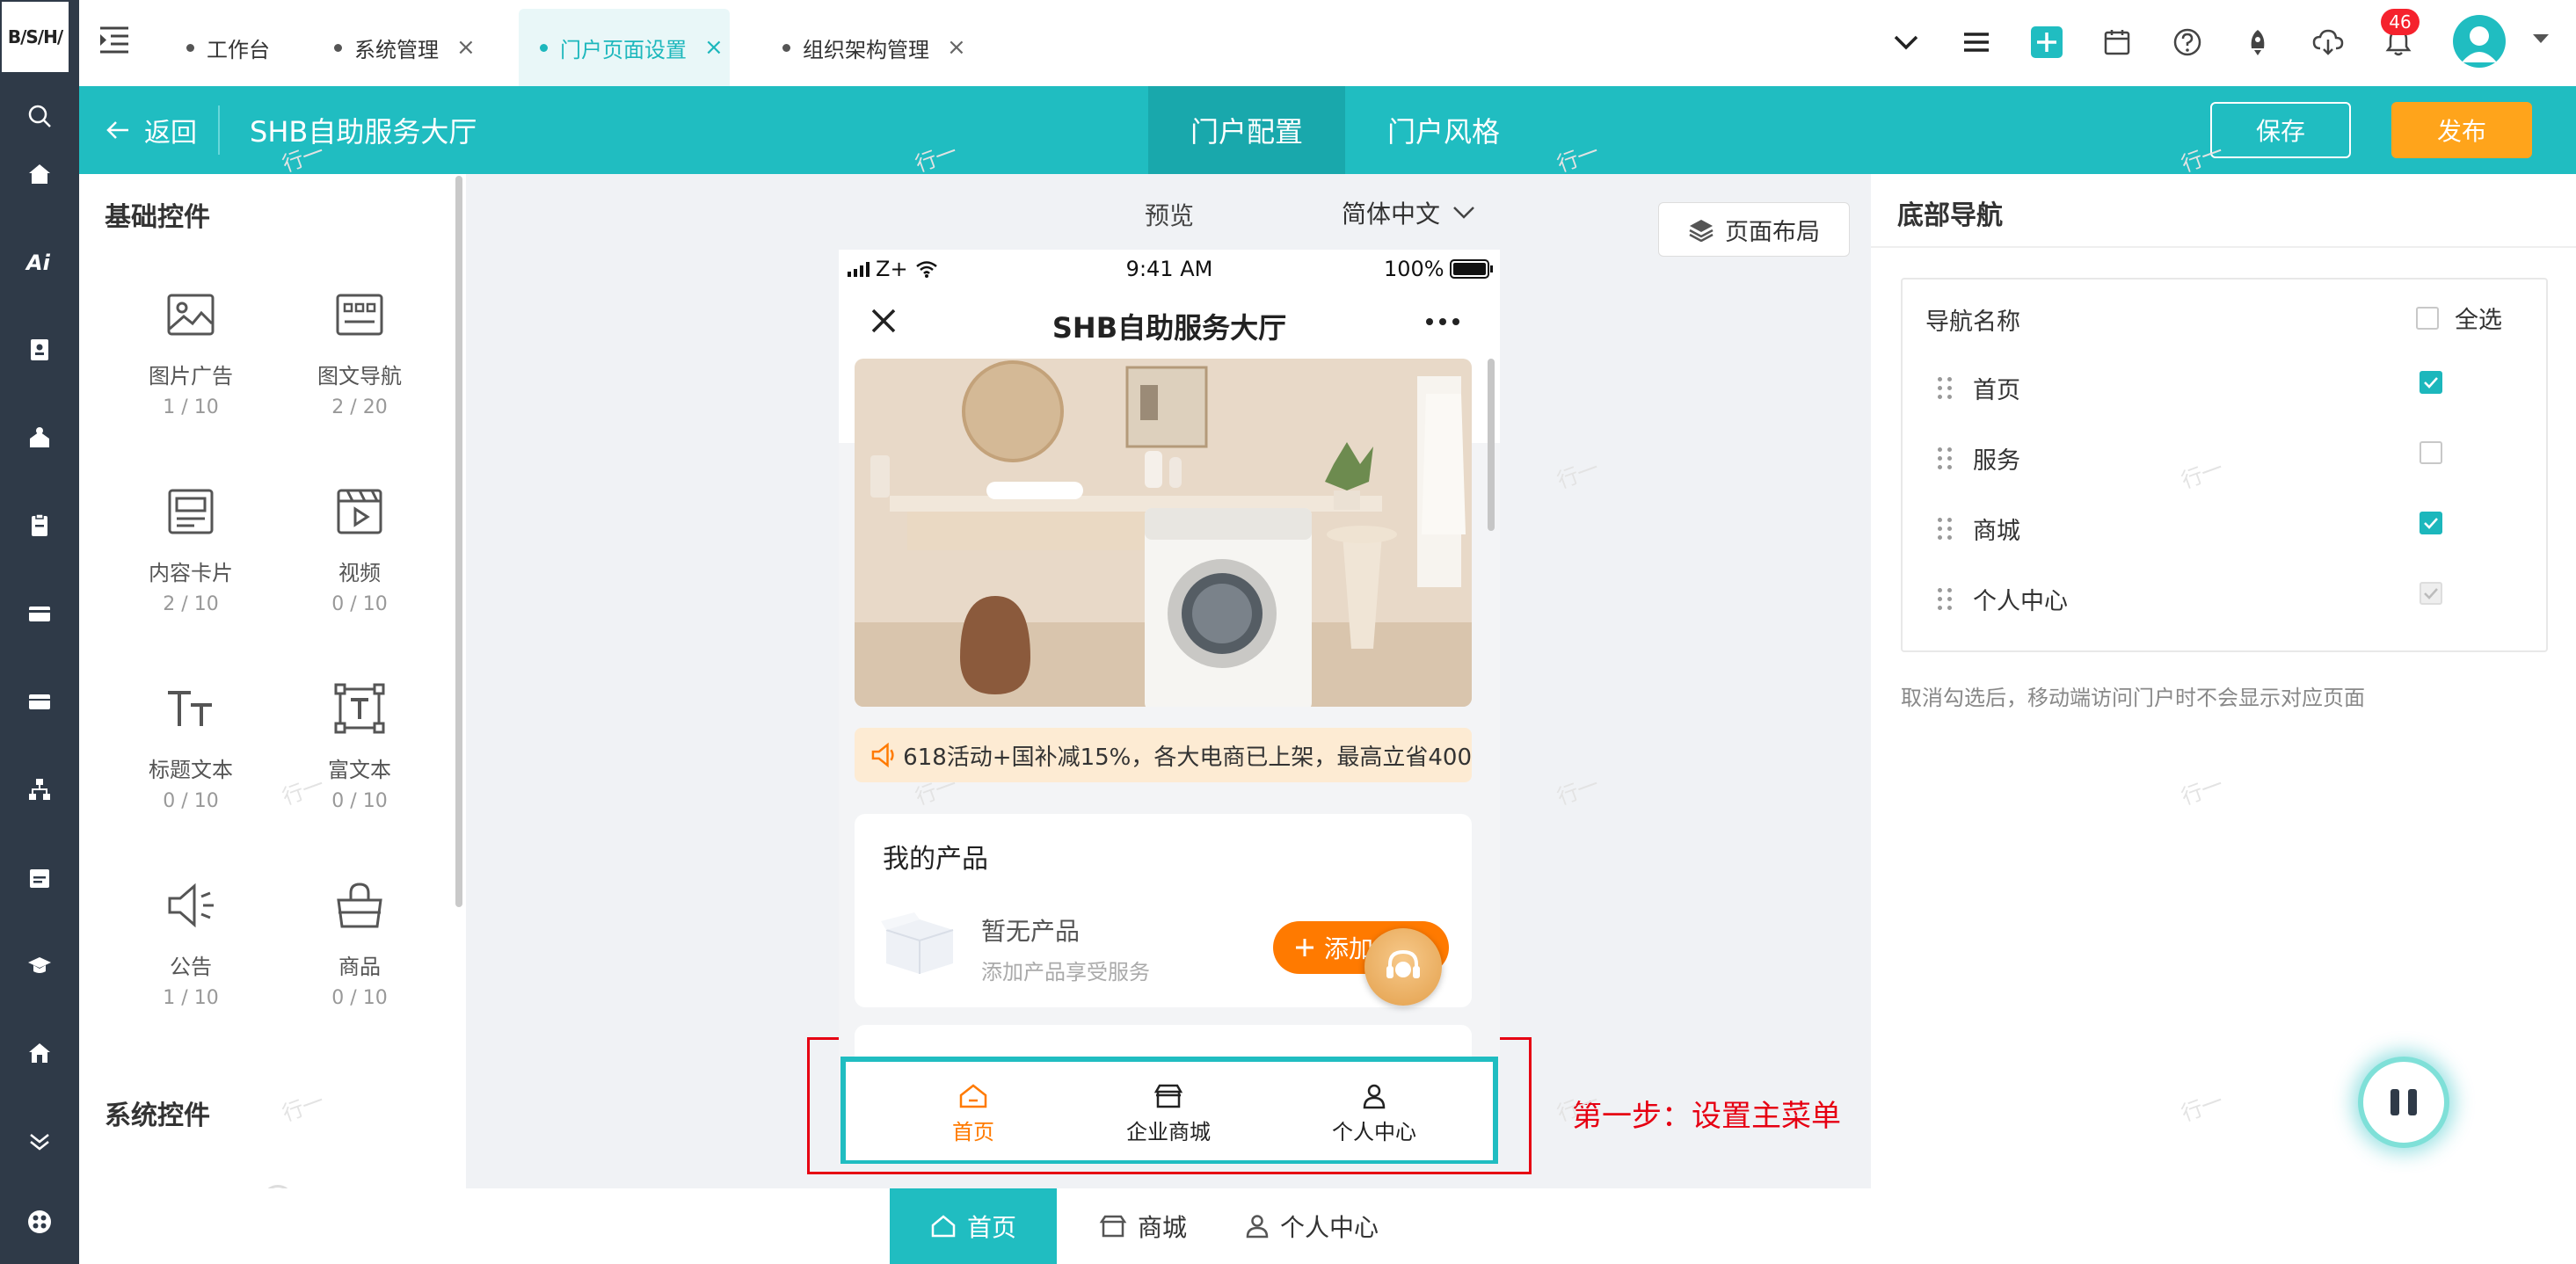  What do you see at coordinates (191, 315) in the screenshot?
I see `image-icon` at bounding box center [191, 315].